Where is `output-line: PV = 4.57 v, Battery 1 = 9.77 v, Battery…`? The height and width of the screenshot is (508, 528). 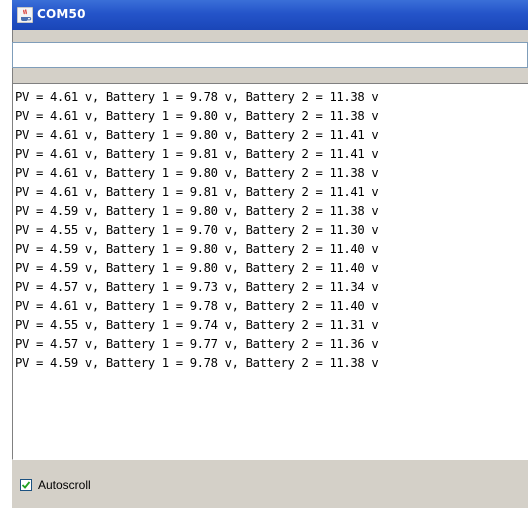 output-line: PV = 4.57 v, Battery 1 = 9.77 v, Battery… is located at coordinates (197, 344).